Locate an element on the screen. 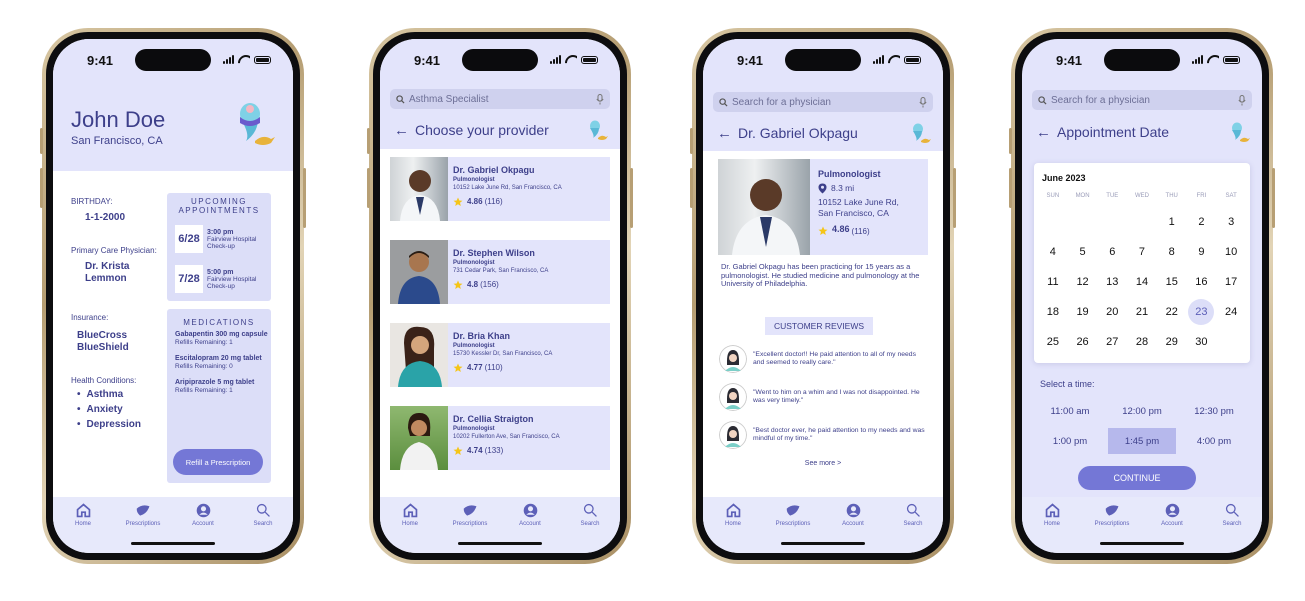 The image size is (1305, 601). calendar-day: 6 is located at coordinates (1112, 252).